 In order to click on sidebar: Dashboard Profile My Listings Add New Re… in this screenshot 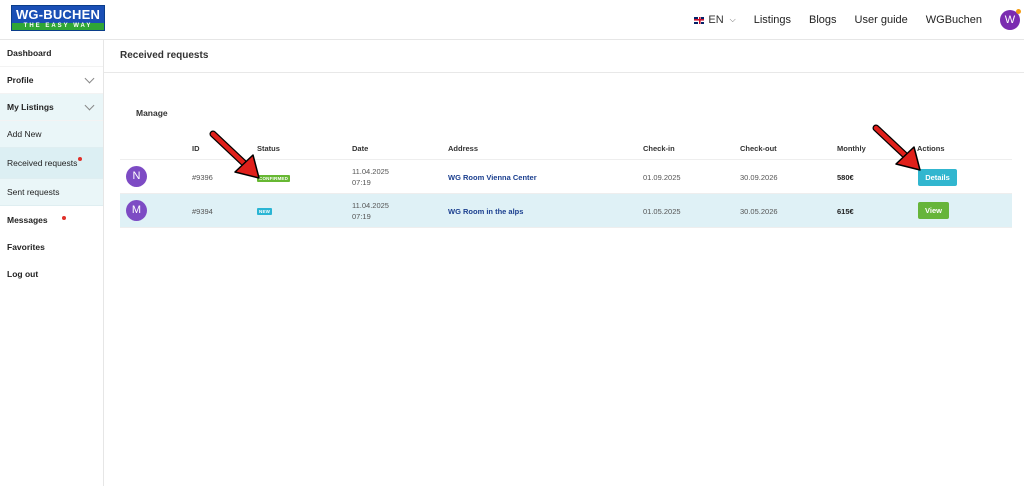, I will do `click(52, 263)`.